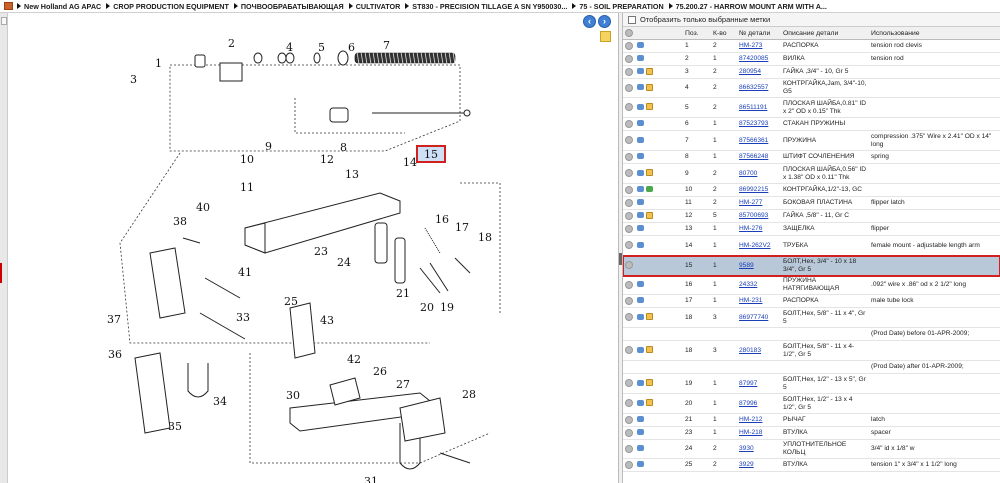  Describe the element at coordinates (158, 63) in the screenshot. I see `callout-label-1: 1` at that location.